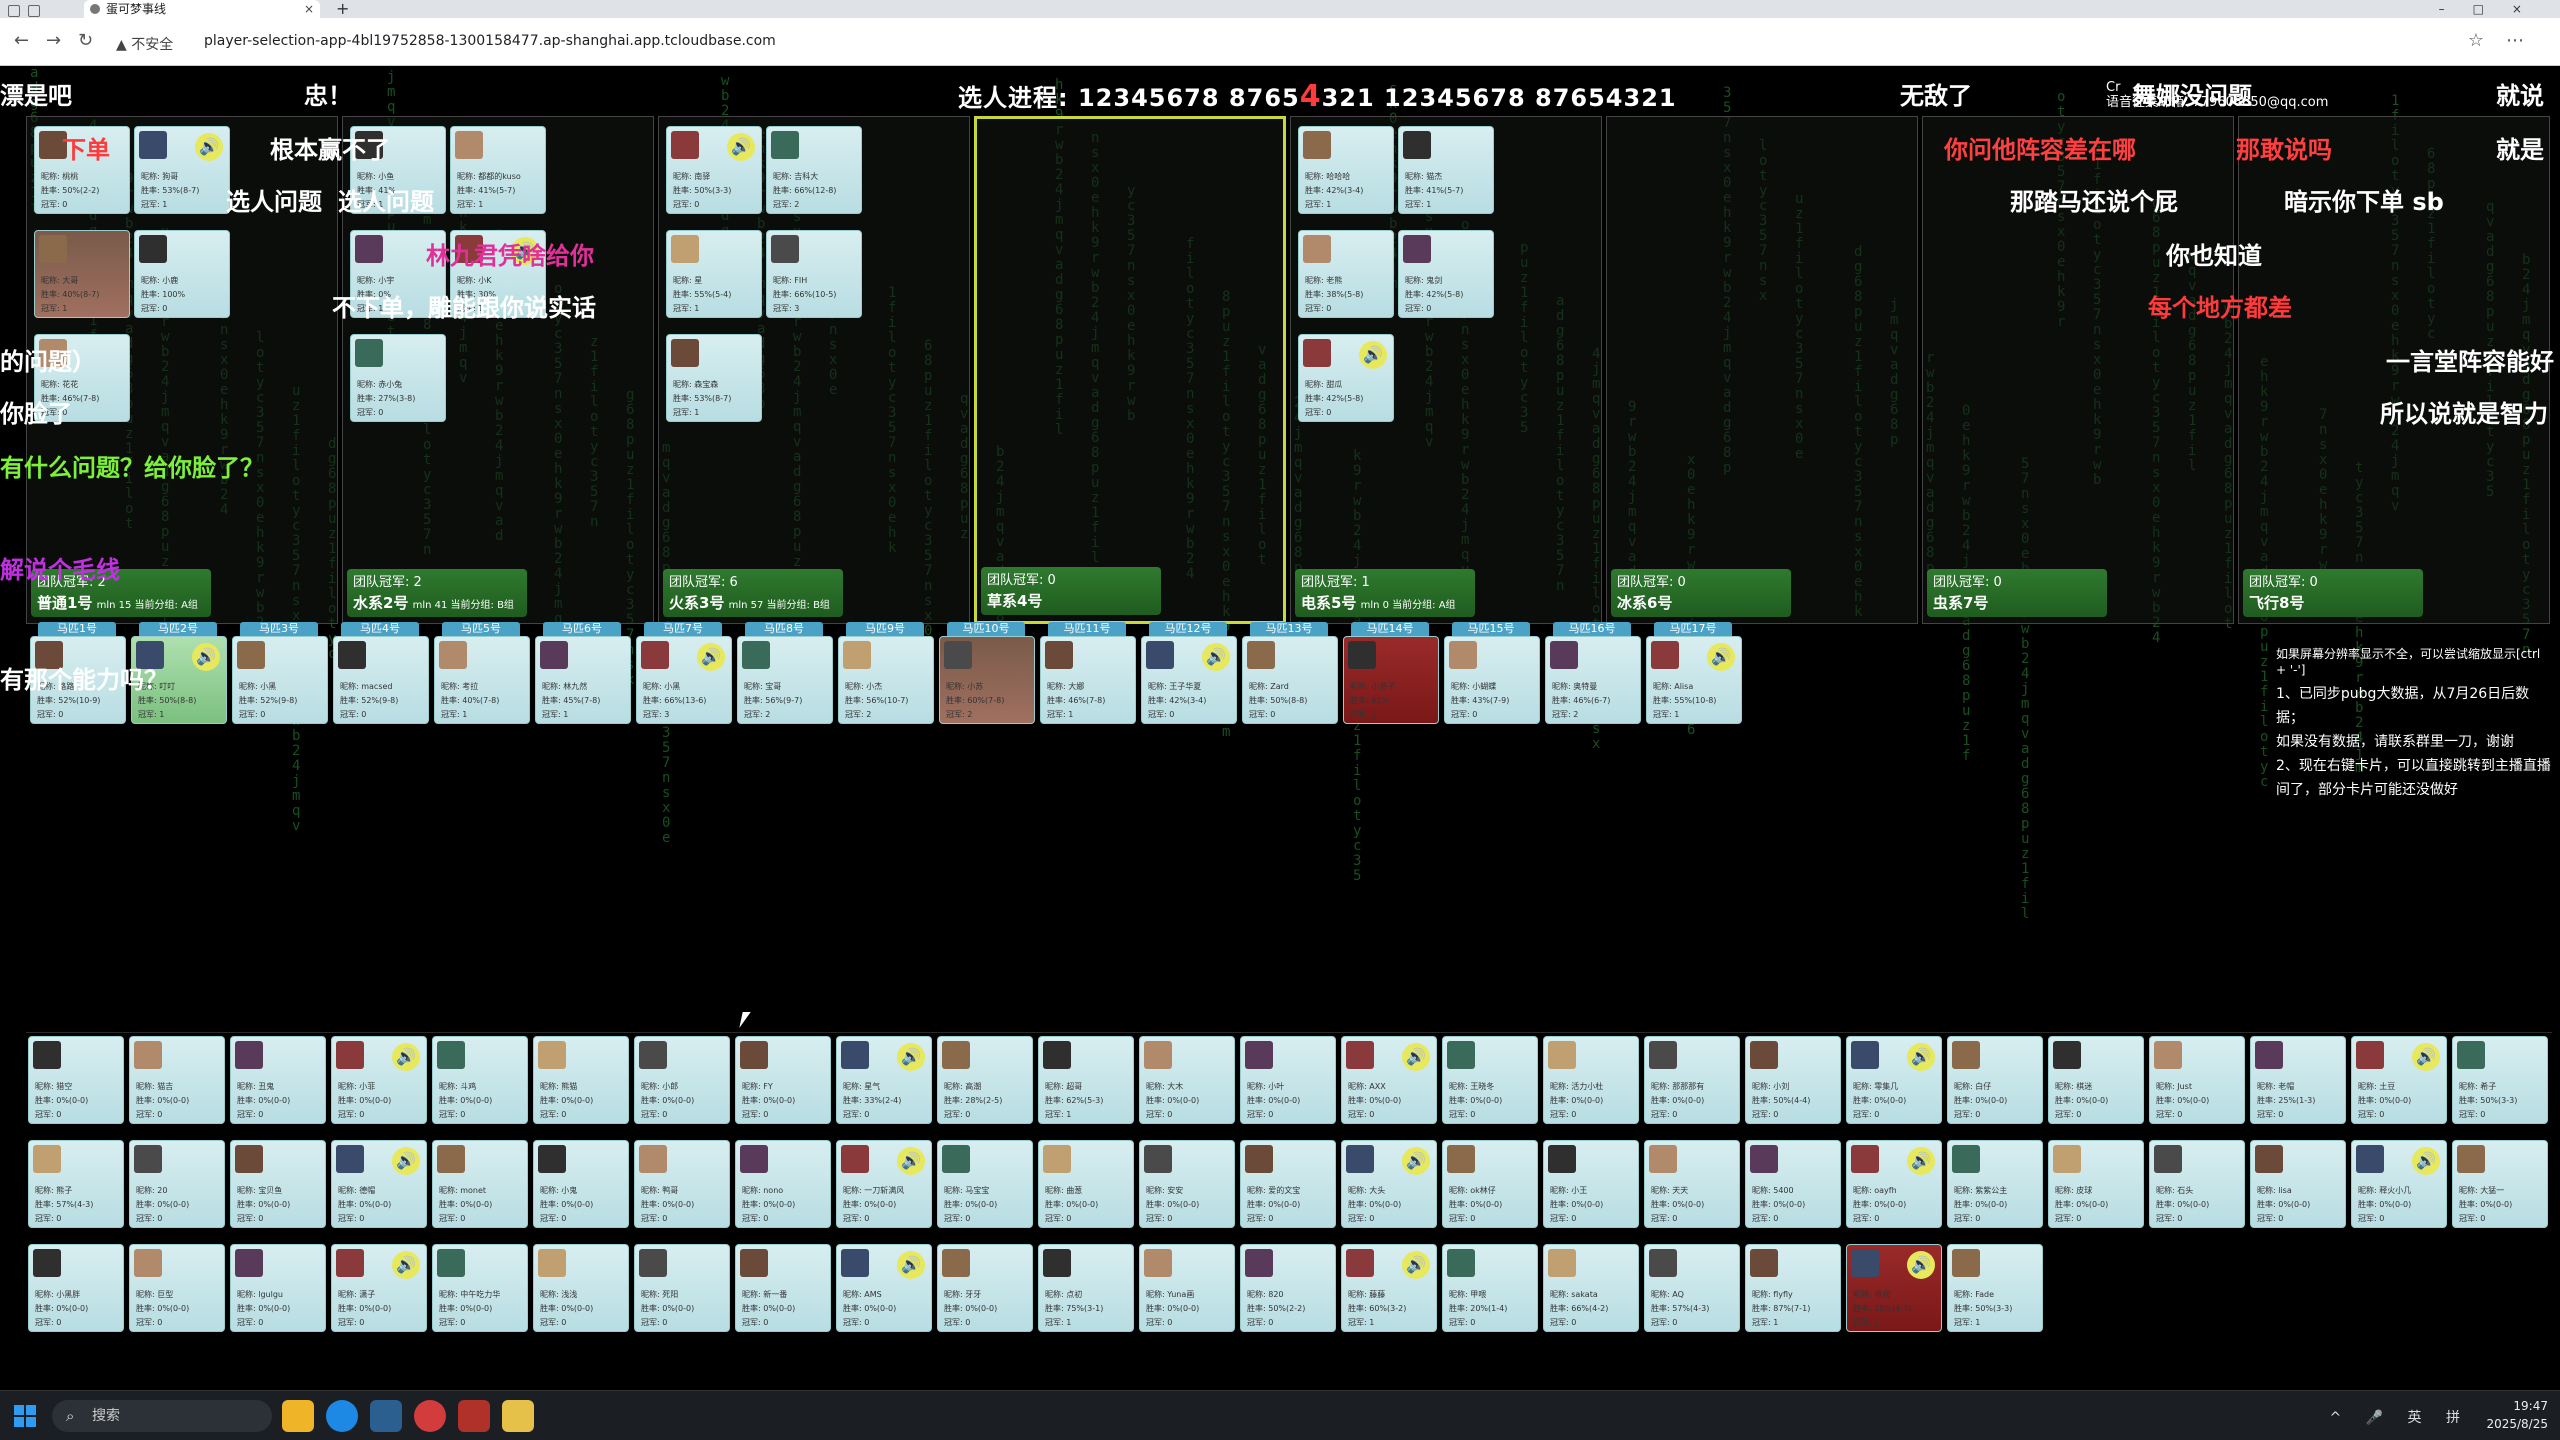 This screenshot has width=2560, height=1440. I want to click on player-card: 昵称: 小鹿 胜率: 100% 冠军: 0, so click(182, 274).